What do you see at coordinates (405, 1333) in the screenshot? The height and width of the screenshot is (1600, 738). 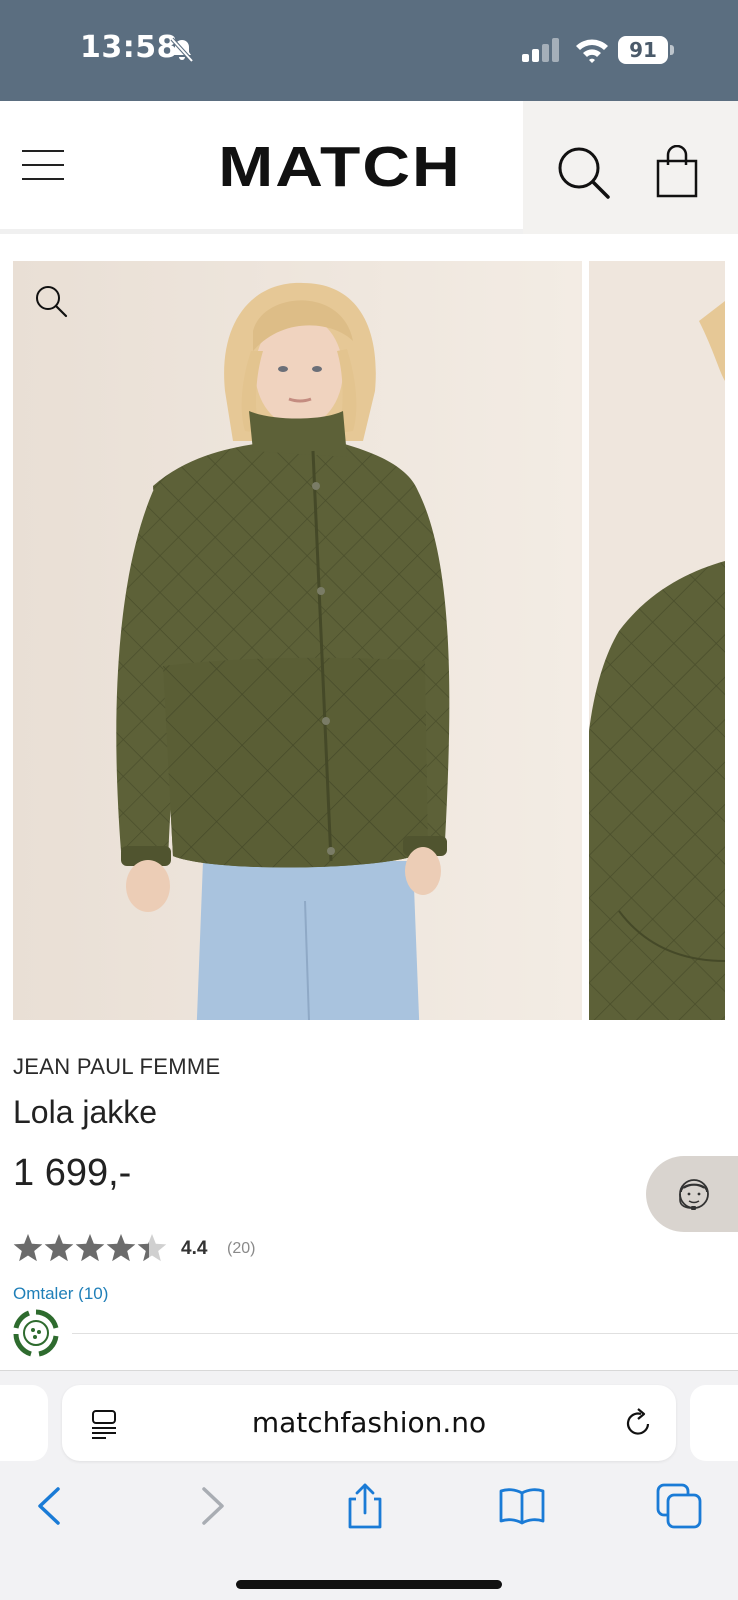 I see `section-divider` at bounding box center [405, 1333].